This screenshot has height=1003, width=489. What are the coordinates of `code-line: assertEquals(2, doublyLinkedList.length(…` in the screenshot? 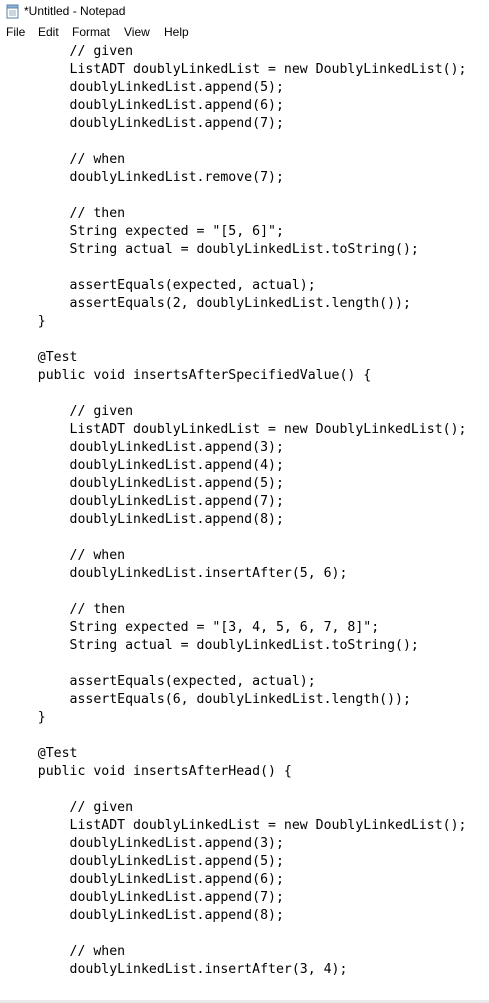 It's located at (208, 303).